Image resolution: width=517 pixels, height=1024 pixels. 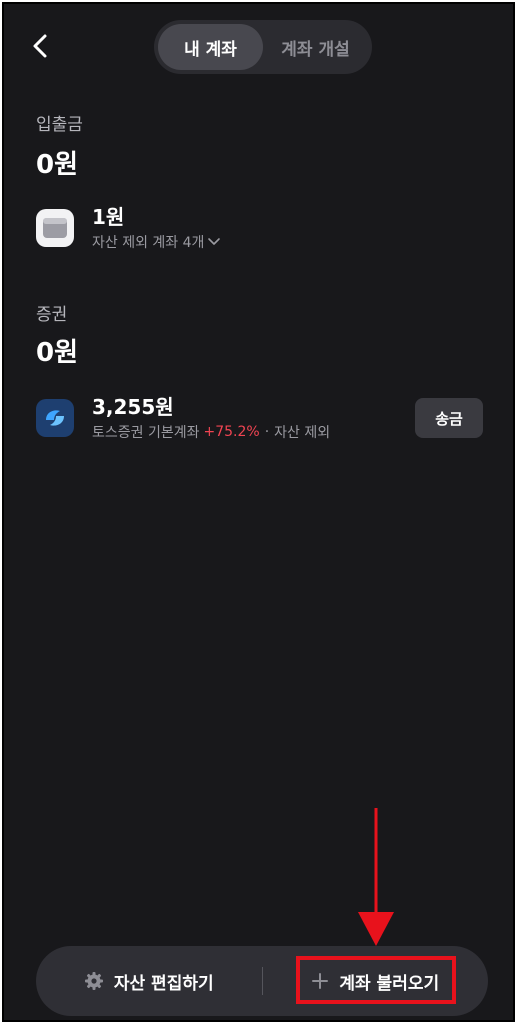 I want to click on securities-account-row: 3,255원 토스증권 기본계좌 +75.2% · 자산 제외 송금, so click(x=259, y=418).